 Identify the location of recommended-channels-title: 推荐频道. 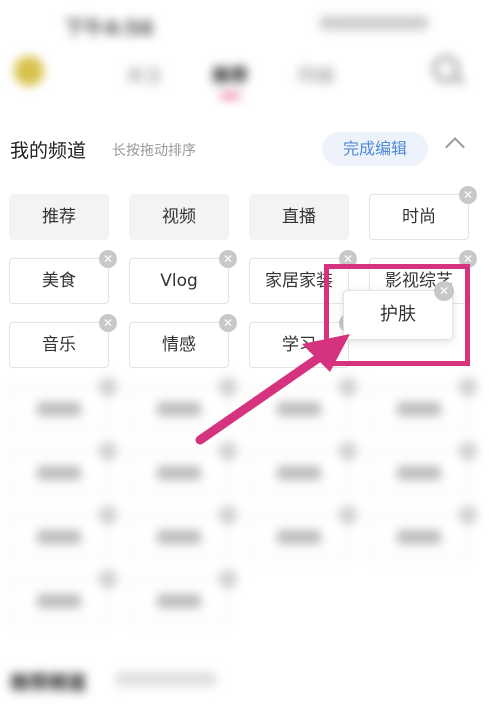
(48, 683).